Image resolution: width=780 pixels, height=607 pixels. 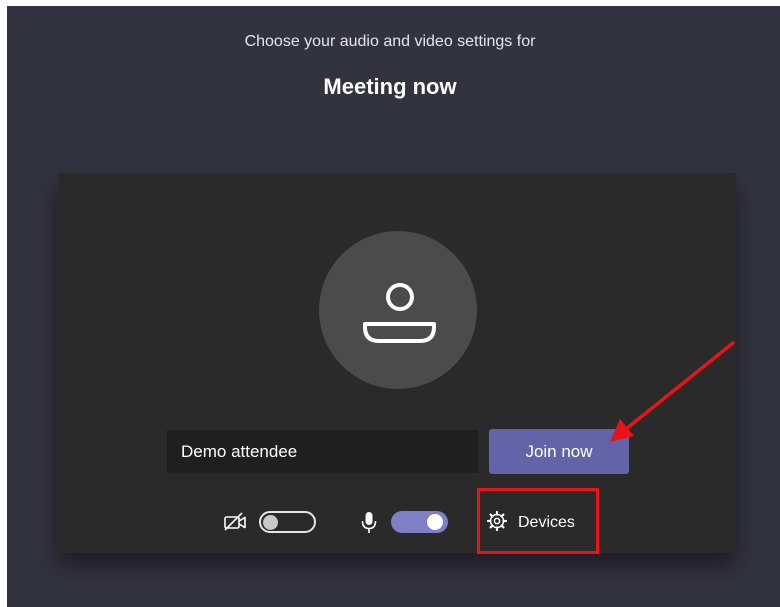 What do you see at coordinates (546, 522) in the screenshot?
I see `devices-label: Devices` at bounding box center [546, 522].